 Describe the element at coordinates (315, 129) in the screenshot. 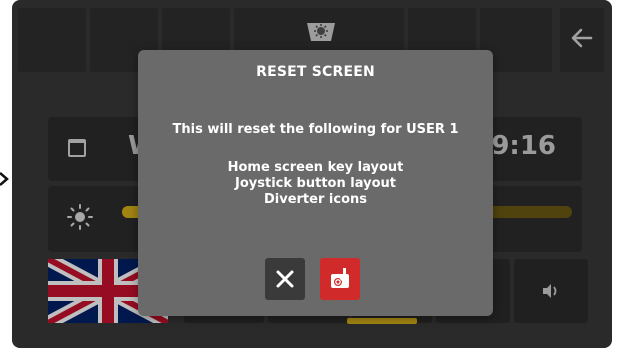

I see `dialog-message: This will reset the following for USER 1` at that location.